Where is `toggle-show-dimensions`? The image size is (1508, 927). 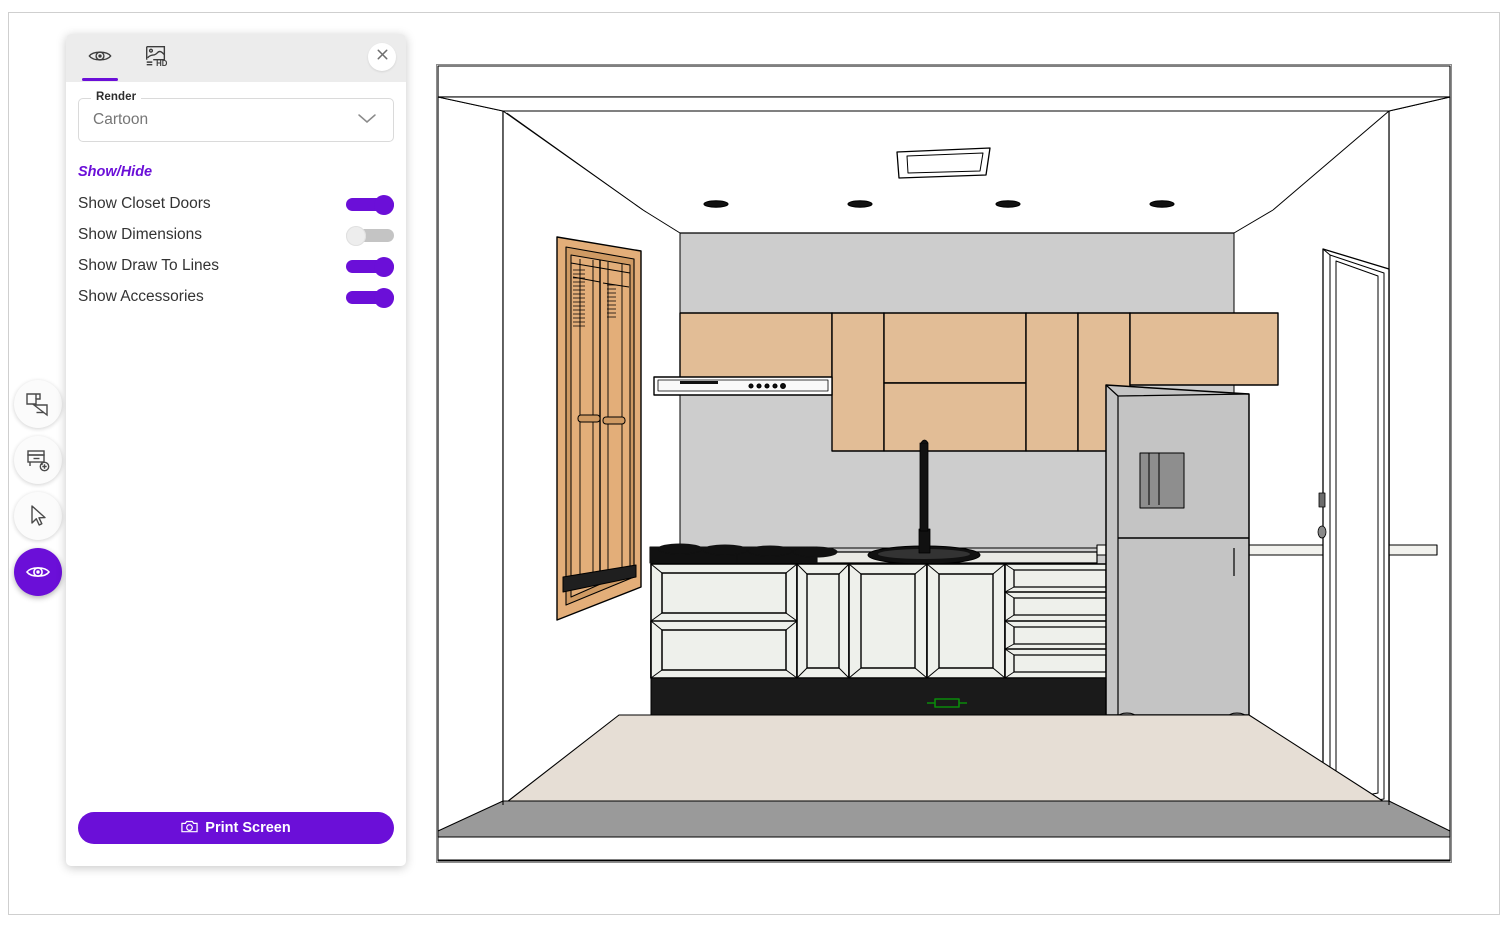 toggle-show-dimensions is located at coordinates (370, 235).